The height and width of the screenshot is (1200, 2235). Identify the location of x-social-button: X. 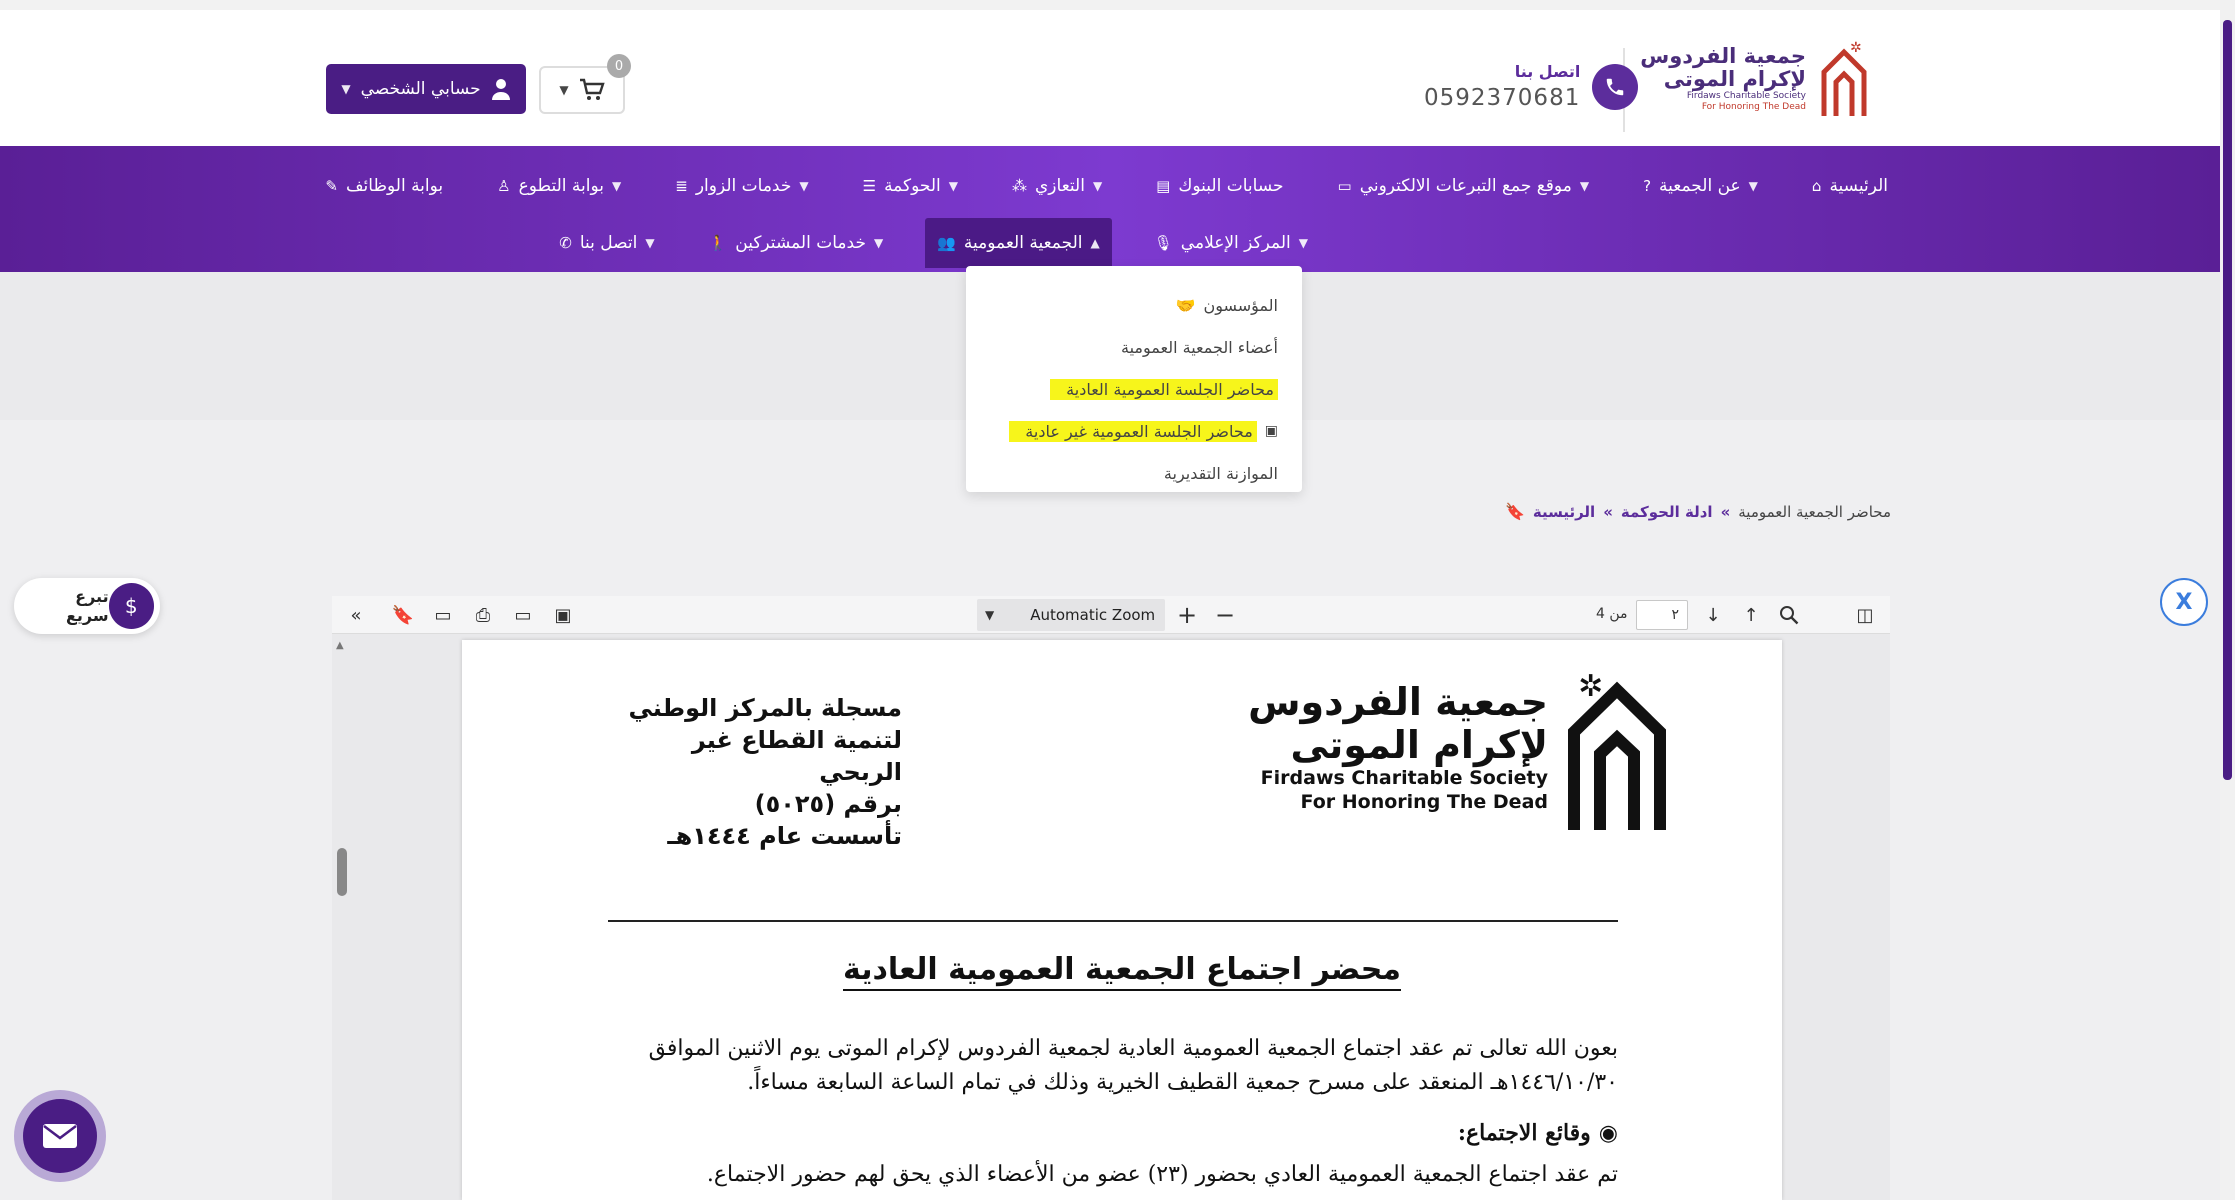
(2184, 602).